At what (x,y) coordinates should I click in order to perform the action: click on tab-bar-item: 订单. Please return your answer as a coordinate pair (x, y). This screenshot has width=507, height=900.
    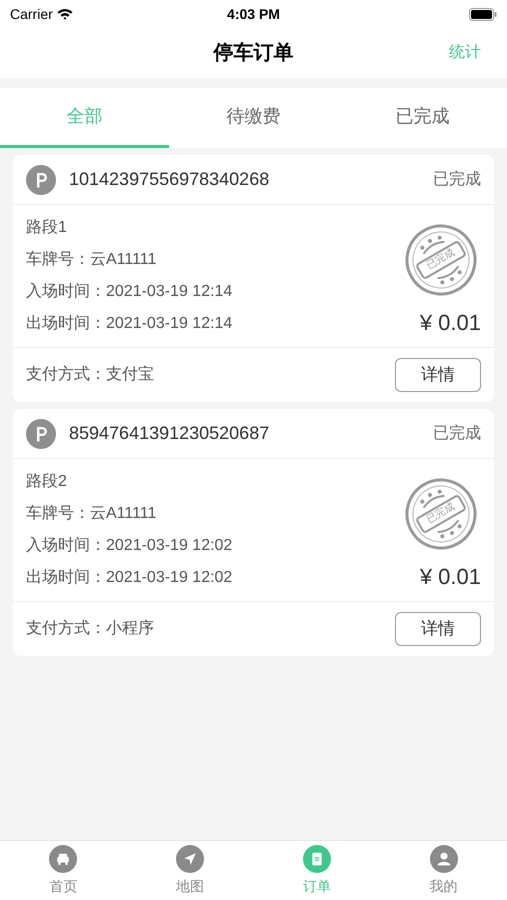
    Looking at the image, I should click on (317, 870).